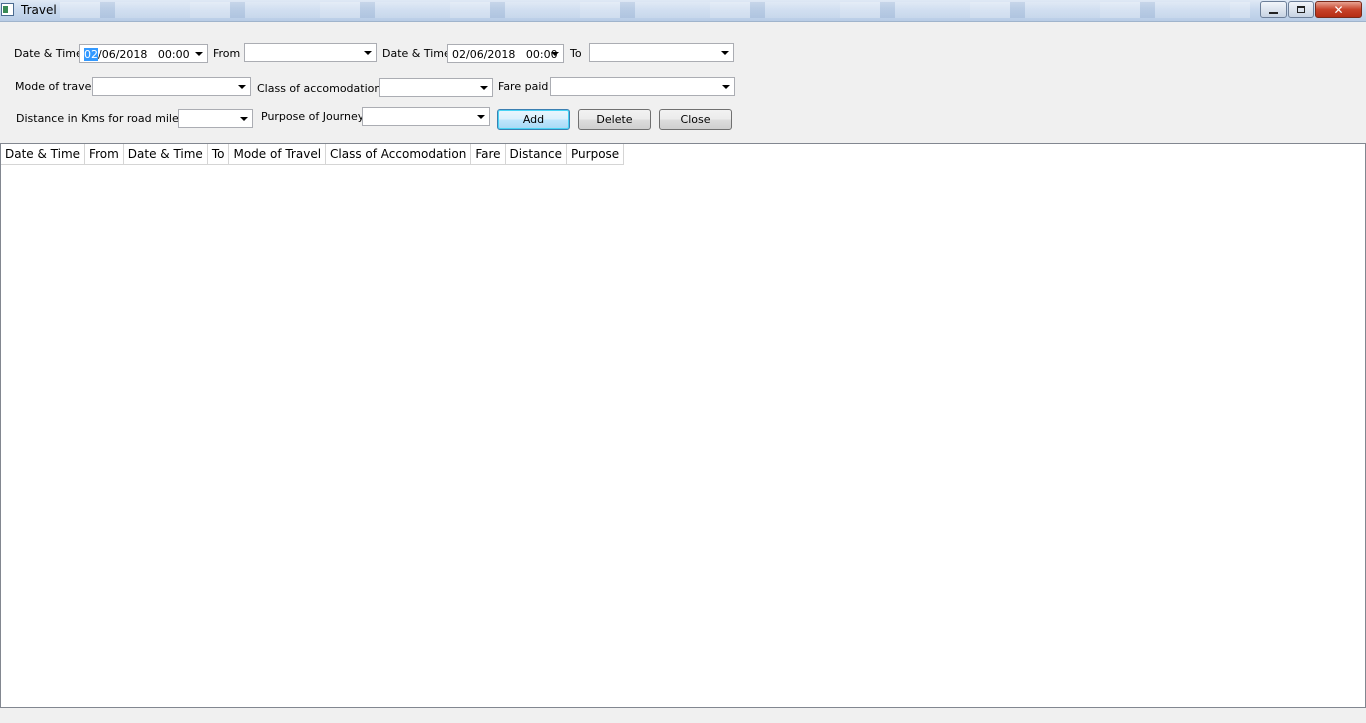 The image size is (1366, 723). I want to click on departure-time: 00:00, so click(173, 54).